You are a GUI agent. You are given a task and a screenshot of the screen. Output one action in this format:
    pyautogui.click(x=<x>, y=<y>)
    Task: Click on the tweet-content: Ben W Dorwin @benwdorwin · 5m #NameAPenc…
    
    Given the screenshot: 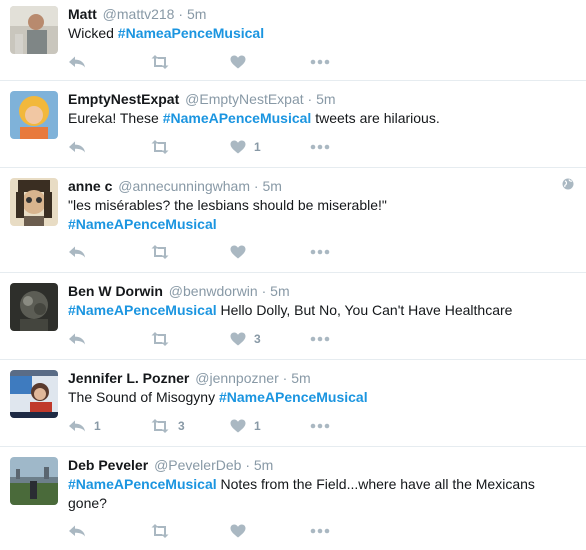 What is the action you would take?
    pyautogui.click(x=315, y=301)
    